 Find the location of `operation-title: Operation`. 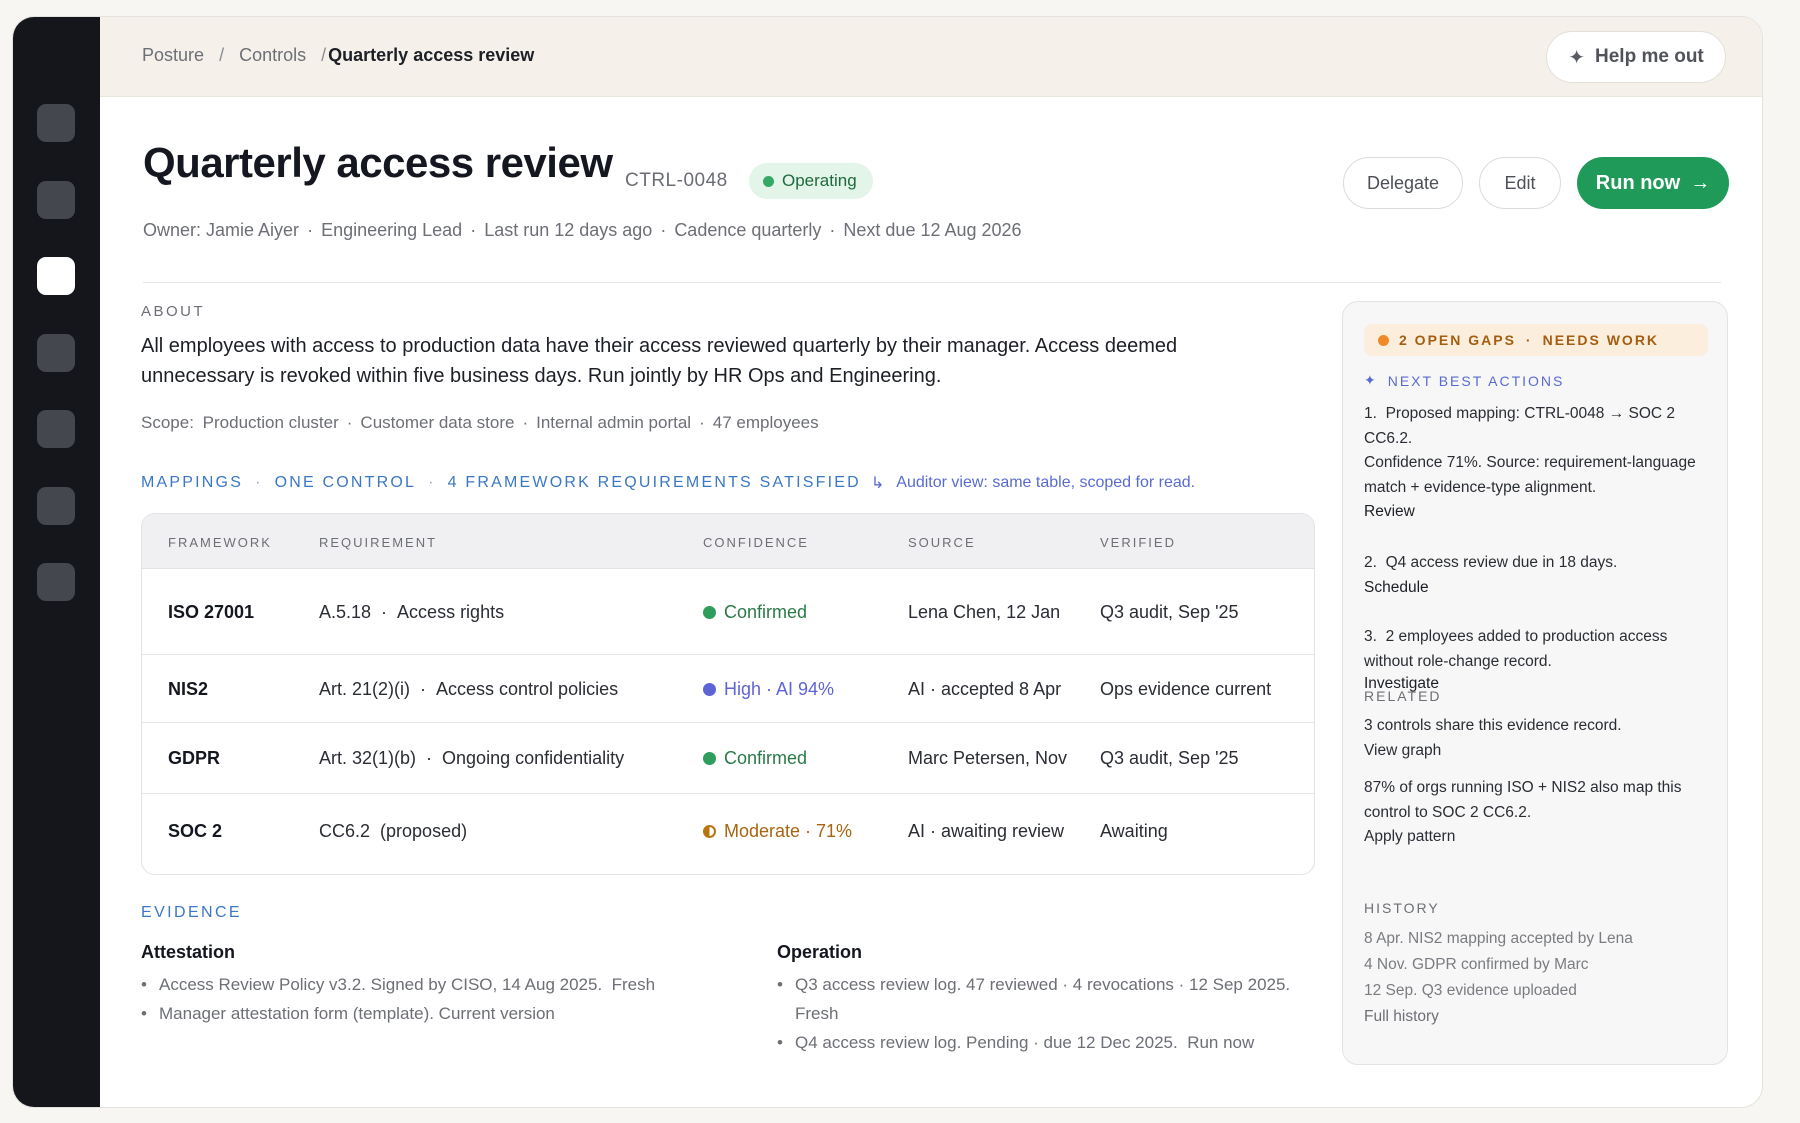

operation-title: Operation is located at coordinates (820, 952).